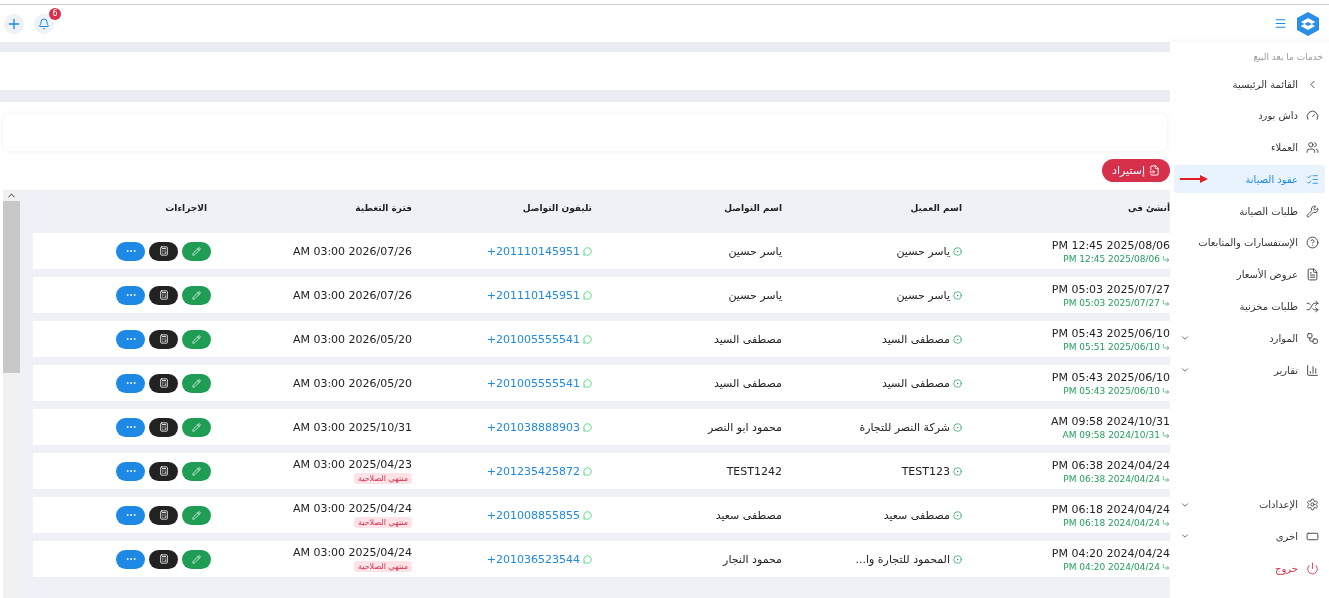 Image resolution: width=1329 pixels, height=598 pixels. I want to click on menu-icon, so click(1280, 23).